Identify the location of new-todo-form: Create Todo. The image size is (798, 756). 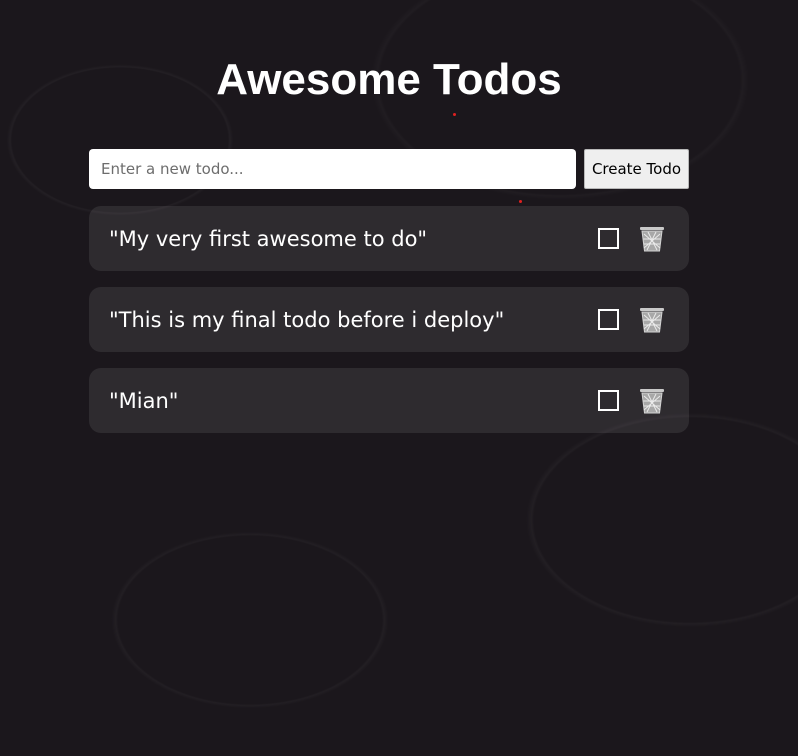
(389, 169).